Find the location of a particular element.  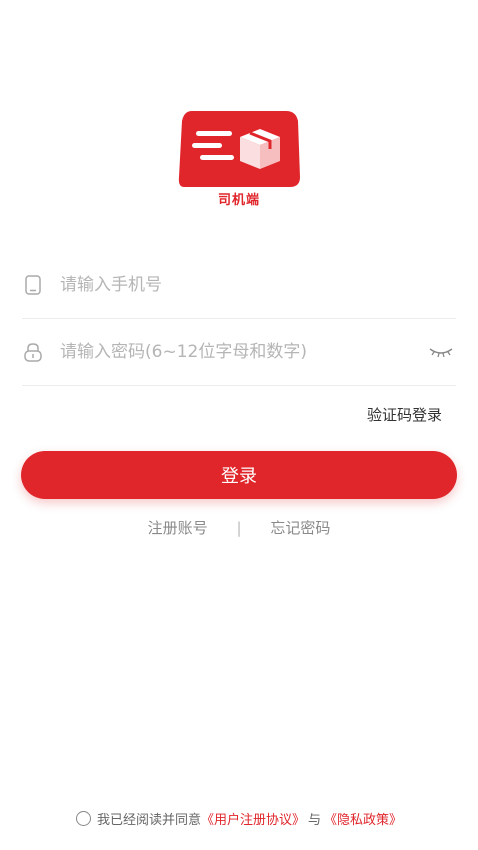

truck-box-logo-icon is located at coordinates (239, 149).